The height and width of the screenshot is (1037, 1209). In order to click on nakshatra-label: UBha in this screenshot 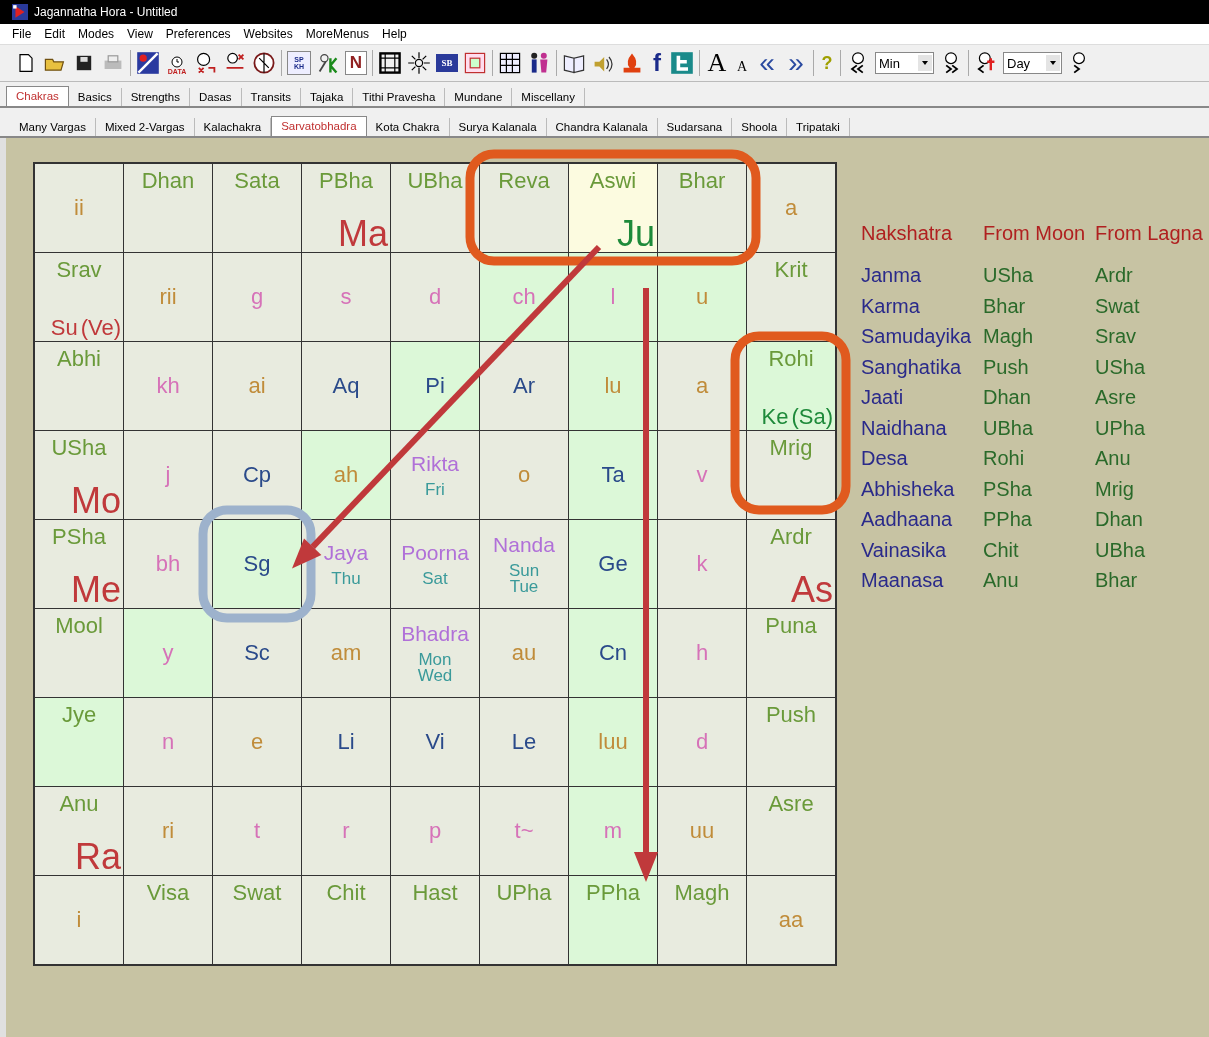, I will do `click(435, 181)`.